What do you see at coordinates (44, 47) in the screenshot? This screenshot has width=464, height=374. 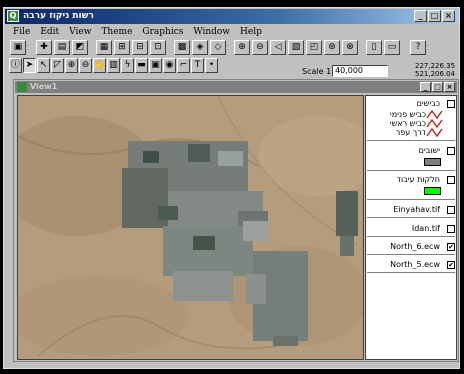 I see `add-theme-icon: ✚` at bounding box center [44, 47].